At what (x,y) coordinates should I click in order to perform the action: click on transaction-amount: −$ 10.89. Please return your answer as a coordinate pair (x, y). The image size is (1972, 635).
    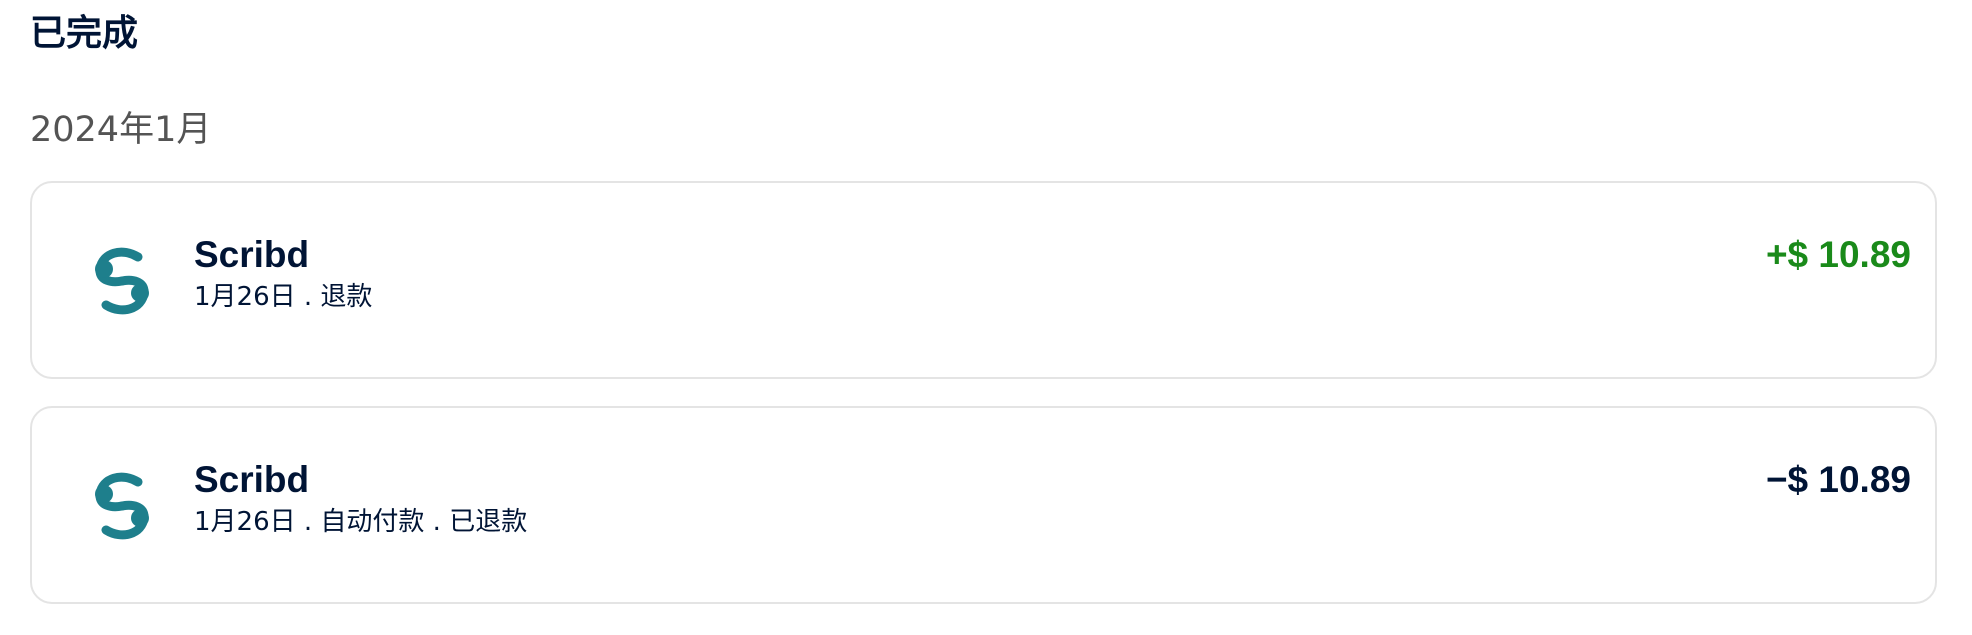
    Looking at the image, I should click on (1838, 479).